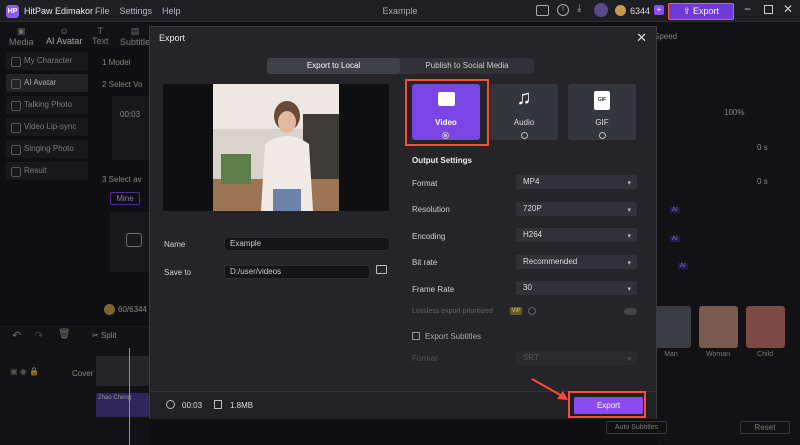 This screenshot has height=445, width=800. I want to click on help-icon, so click(532, 311).